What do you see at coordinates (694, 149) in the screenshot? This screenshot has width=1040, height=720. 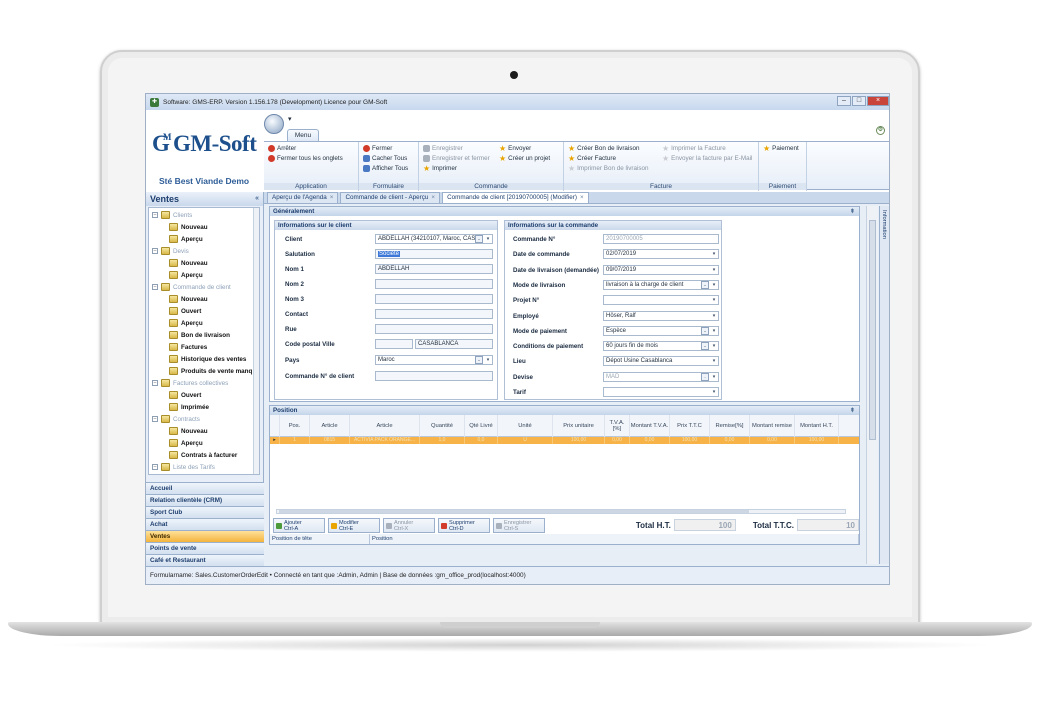 I see `print-invoice-button: ★ Imprimer la Facture` at bounding box center [694, 149].